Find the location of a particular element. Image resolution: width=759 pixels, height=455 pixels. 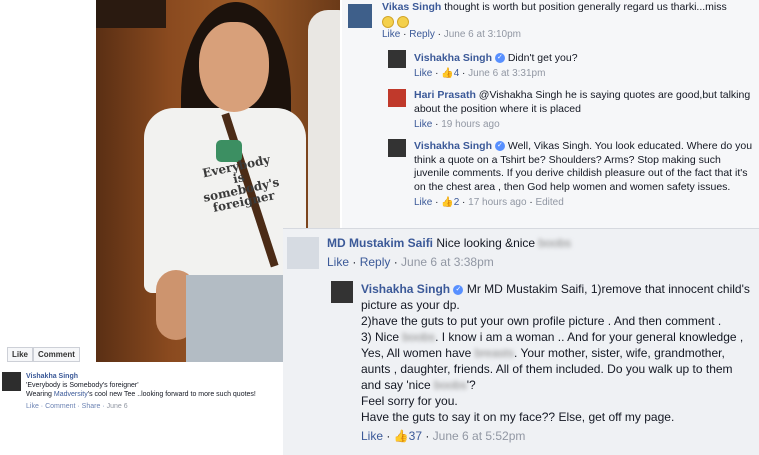

edited-label: Edited is located at coordinates (549, 202).